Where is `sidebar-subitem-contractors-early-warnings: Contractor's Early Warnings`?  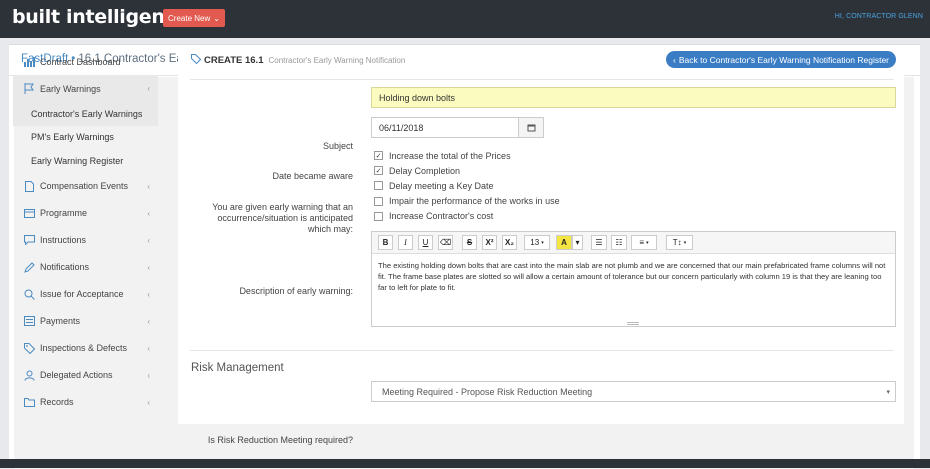
sidebar-subitem-contractors-early-warnings: Contractor's Early Warnings is located at coordinates (85, 114).